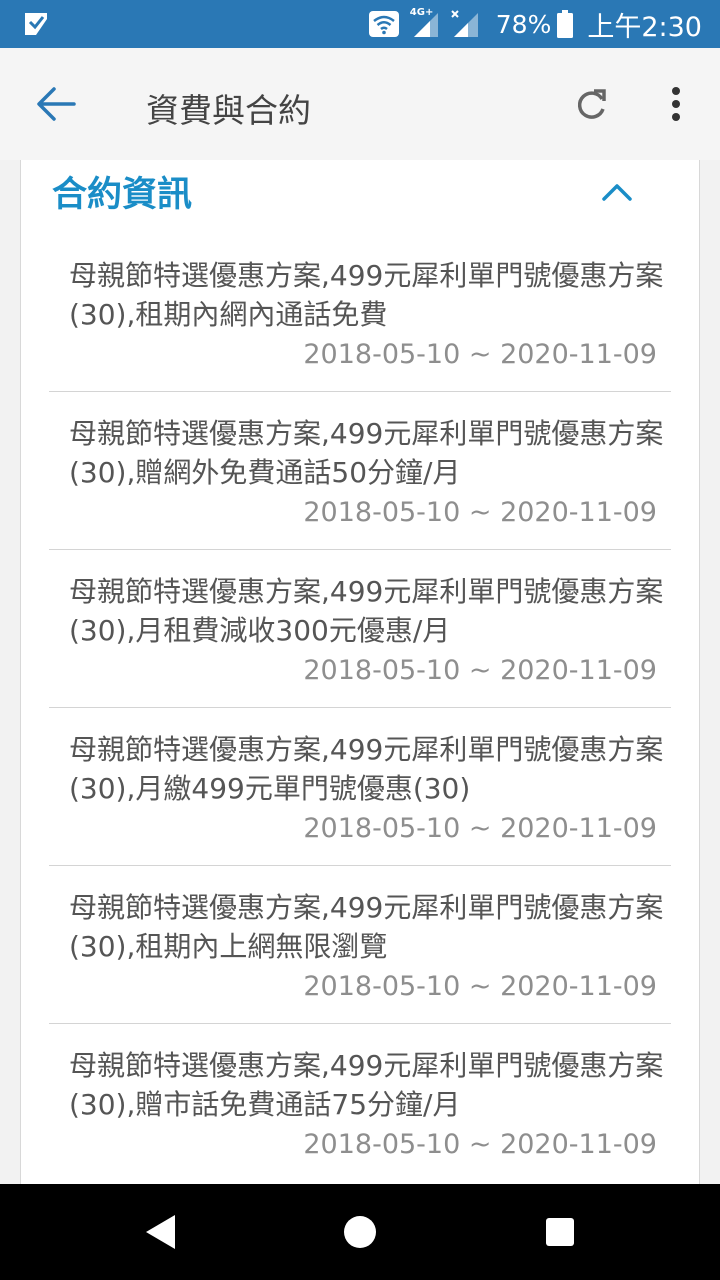 The height and width of the screenshot is (1280, 720). I want to click on section-header: 合約資訊, so click(360, 197).